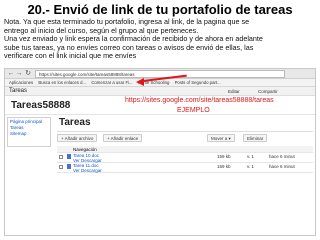 This screenshot has width=320, height=240. I want to click on edit-button: Editar, so click(234, 91).